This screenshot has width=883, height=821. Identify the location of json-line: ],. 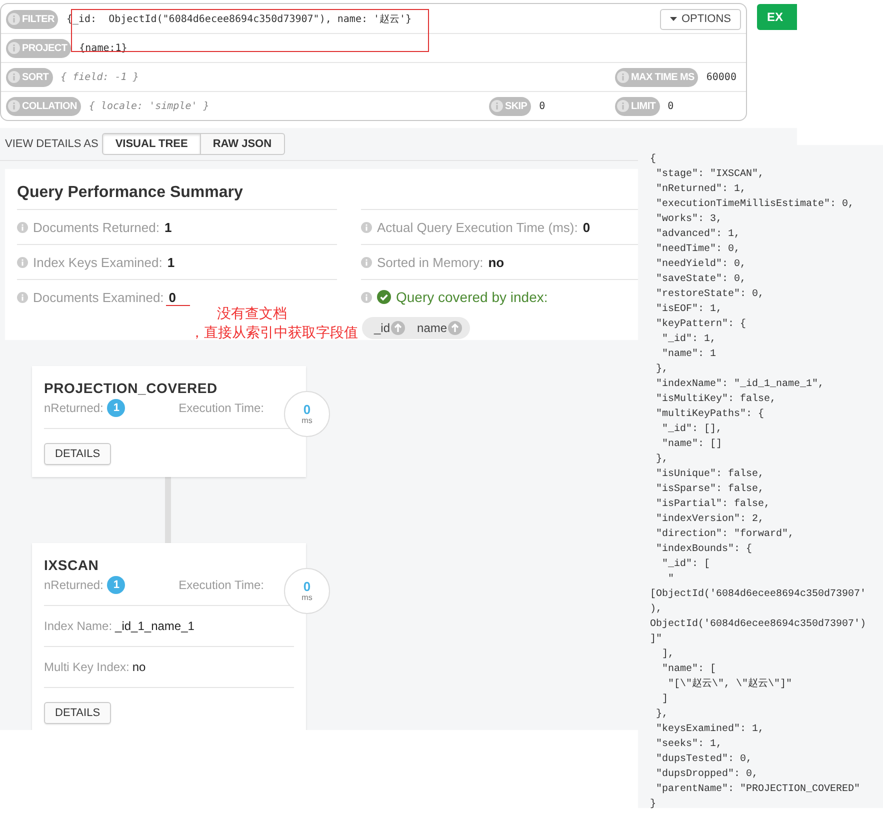
(668, 655).